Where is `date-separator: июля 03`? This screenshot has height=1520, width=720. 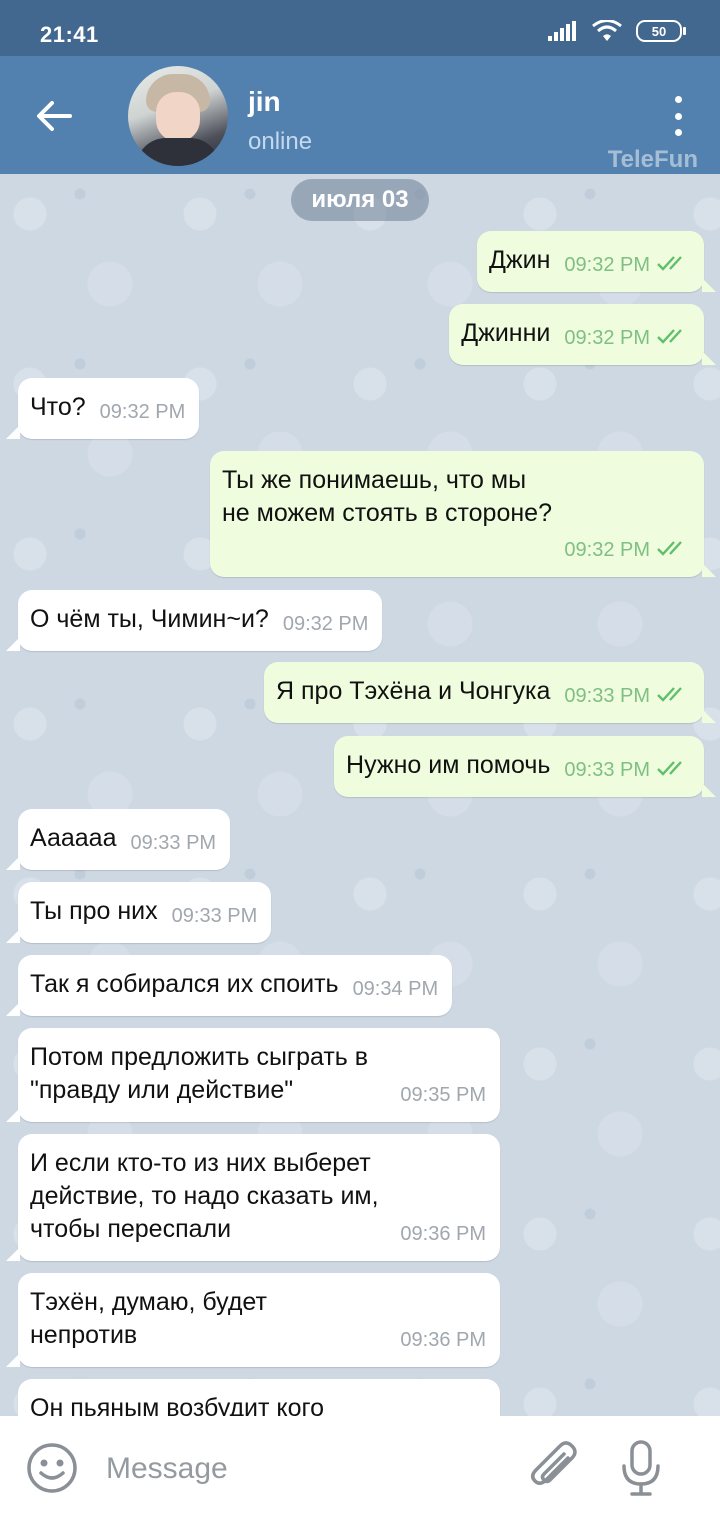
date-separator: июля 03 is located at coordinates (360, 200).